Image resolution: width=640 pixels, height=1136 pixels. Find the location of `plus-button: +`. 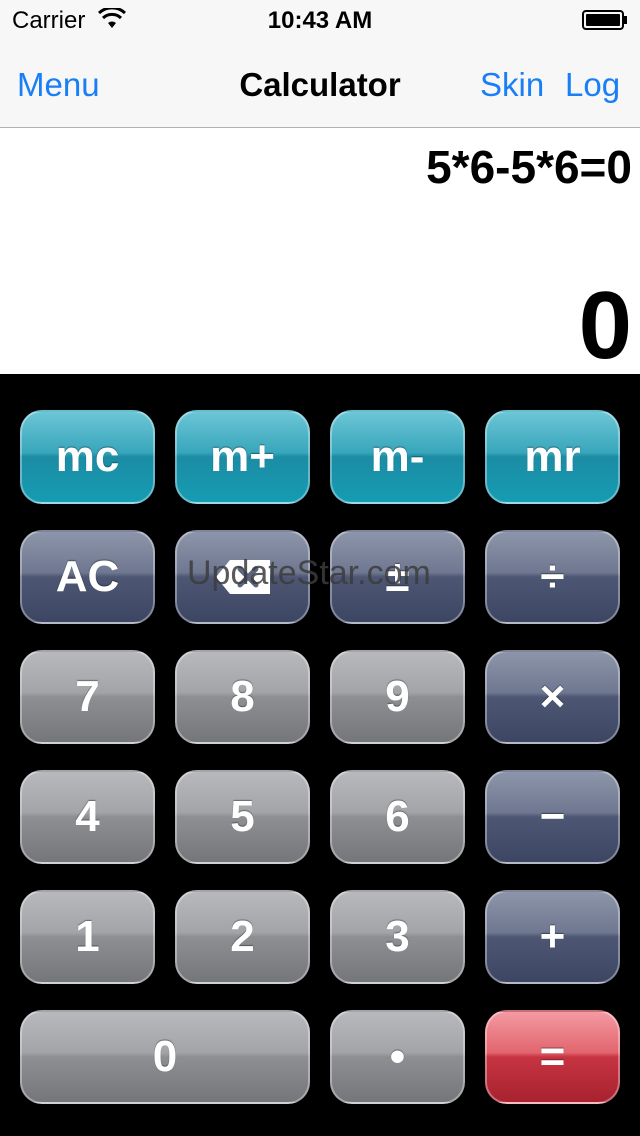

plus-button: + is located at coordinates (552, 937).